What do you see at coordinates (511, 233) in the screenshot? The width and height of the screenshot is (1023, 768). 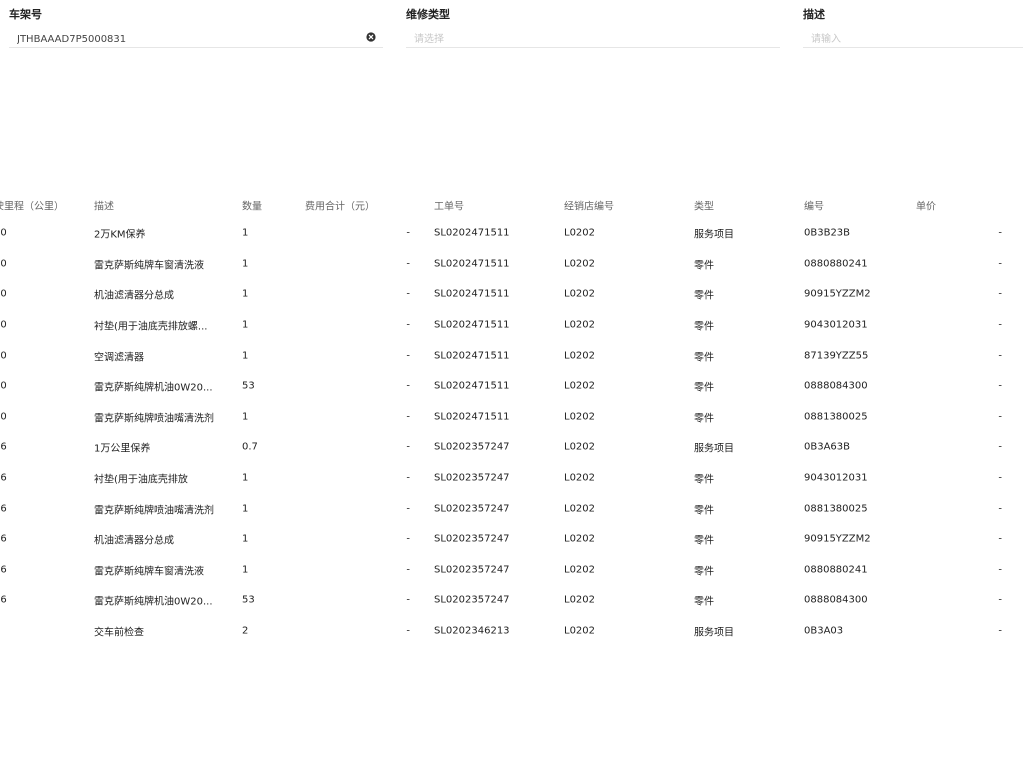 I see `table-row: 60 2万KM保养 1 - SL0202471511 L0202 服务项目 0B3B23B -` at bounding box center [511, 233].